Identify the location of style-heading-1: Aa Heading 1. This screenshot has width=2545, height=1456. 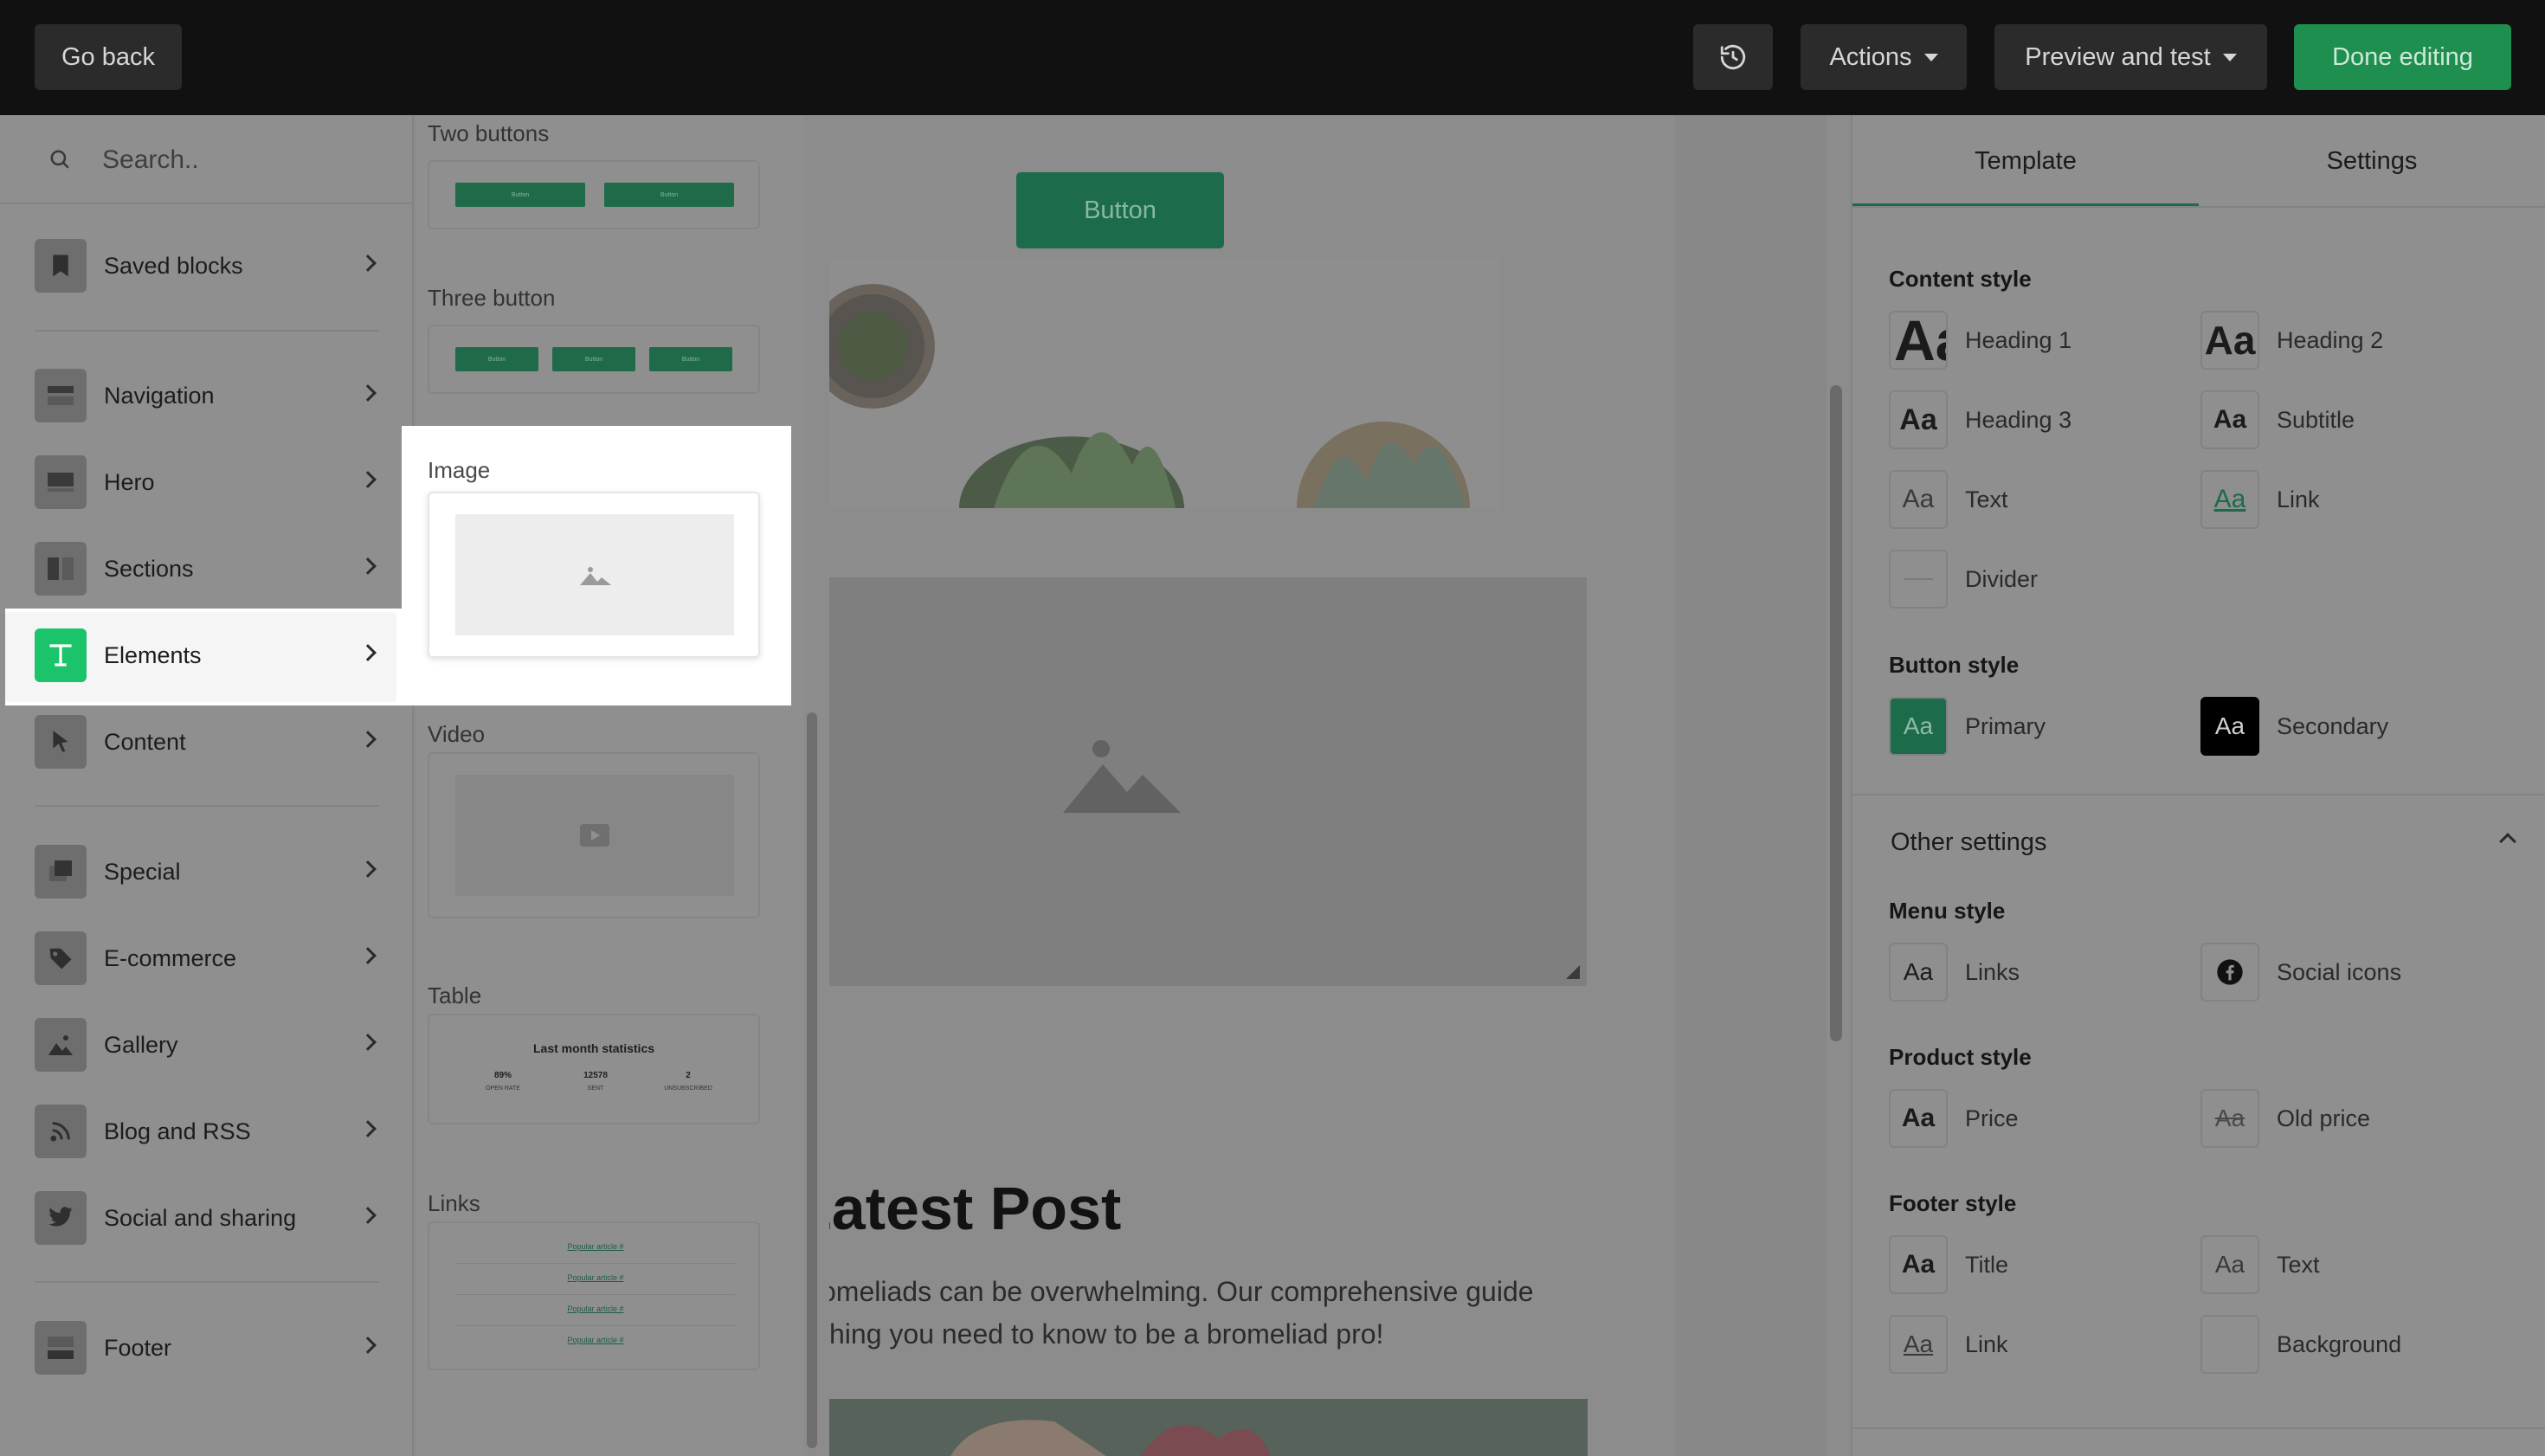
(1980, 340).